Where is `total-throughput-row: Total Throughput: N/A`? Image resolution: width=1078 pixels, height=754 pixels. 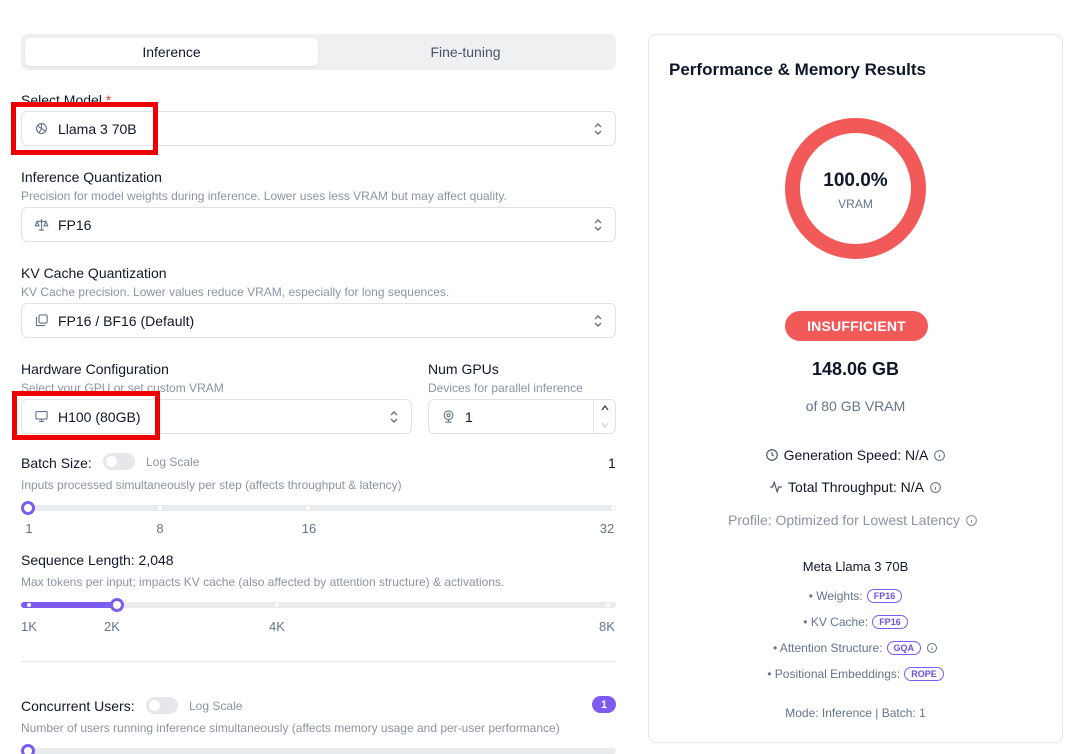
total-throughput-row: Total Throughput: N/A is located at coordinates (855, 487).